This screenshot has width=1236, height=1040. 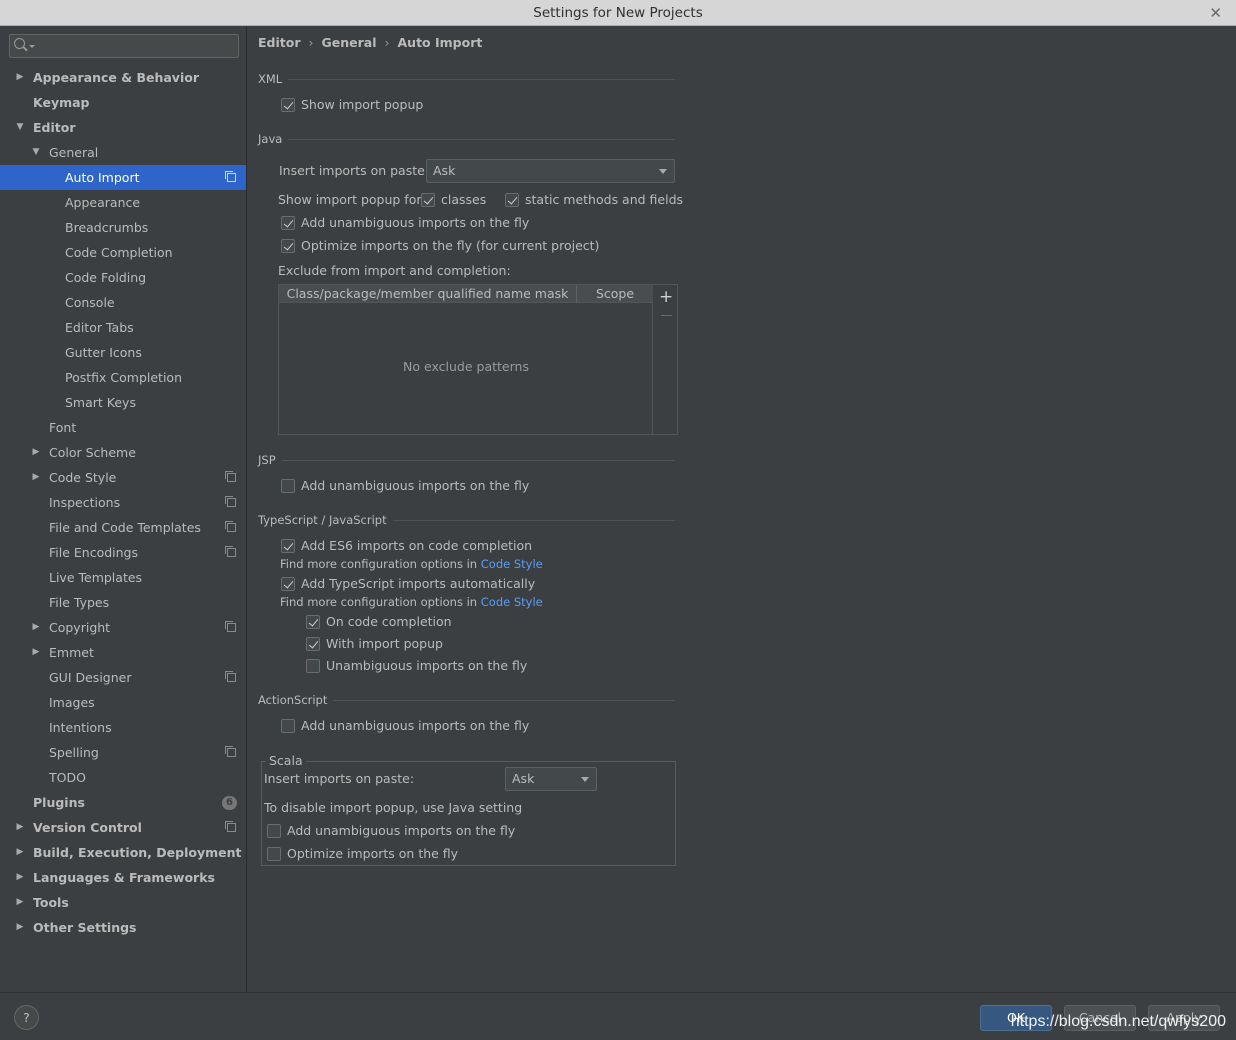 What do you see at coordinates (415, 485) in the screenshot?
I see `checkbox-label: Add unambiguous imports on the fly` at bounding box center [415, 485].